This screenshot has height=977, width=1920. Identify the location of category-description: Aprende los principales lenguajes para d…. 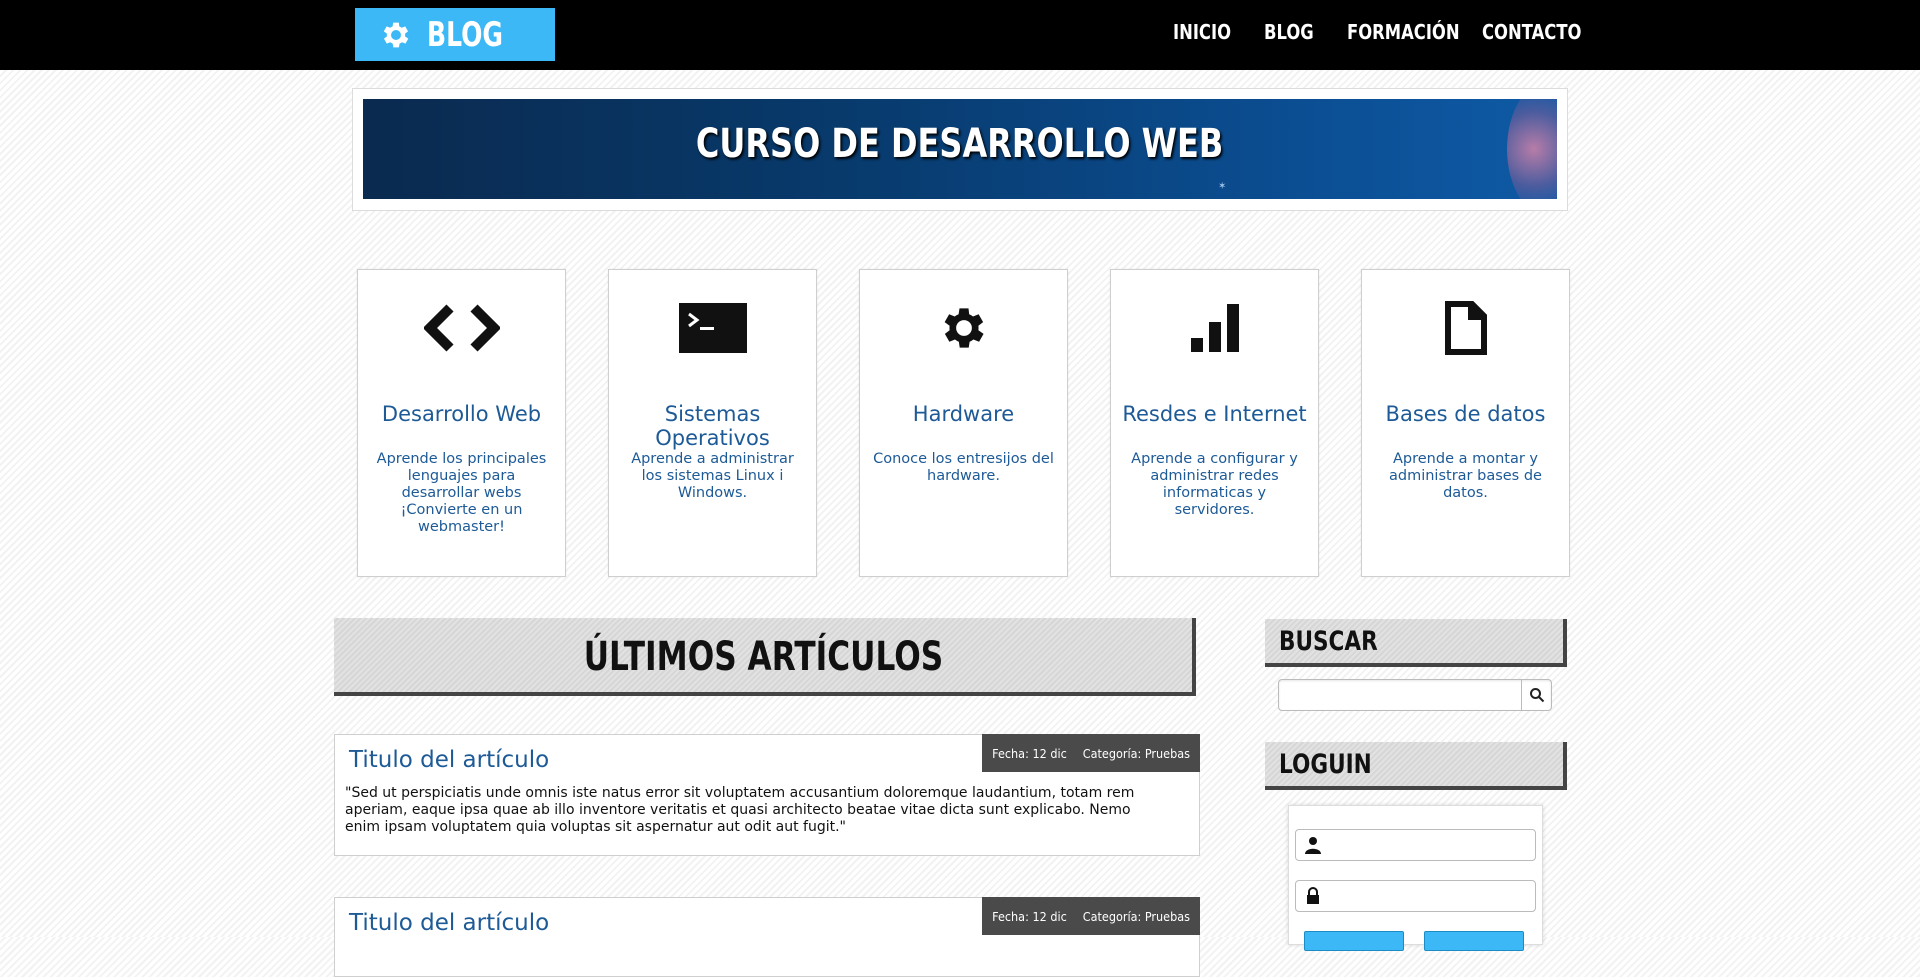
(461, 493).